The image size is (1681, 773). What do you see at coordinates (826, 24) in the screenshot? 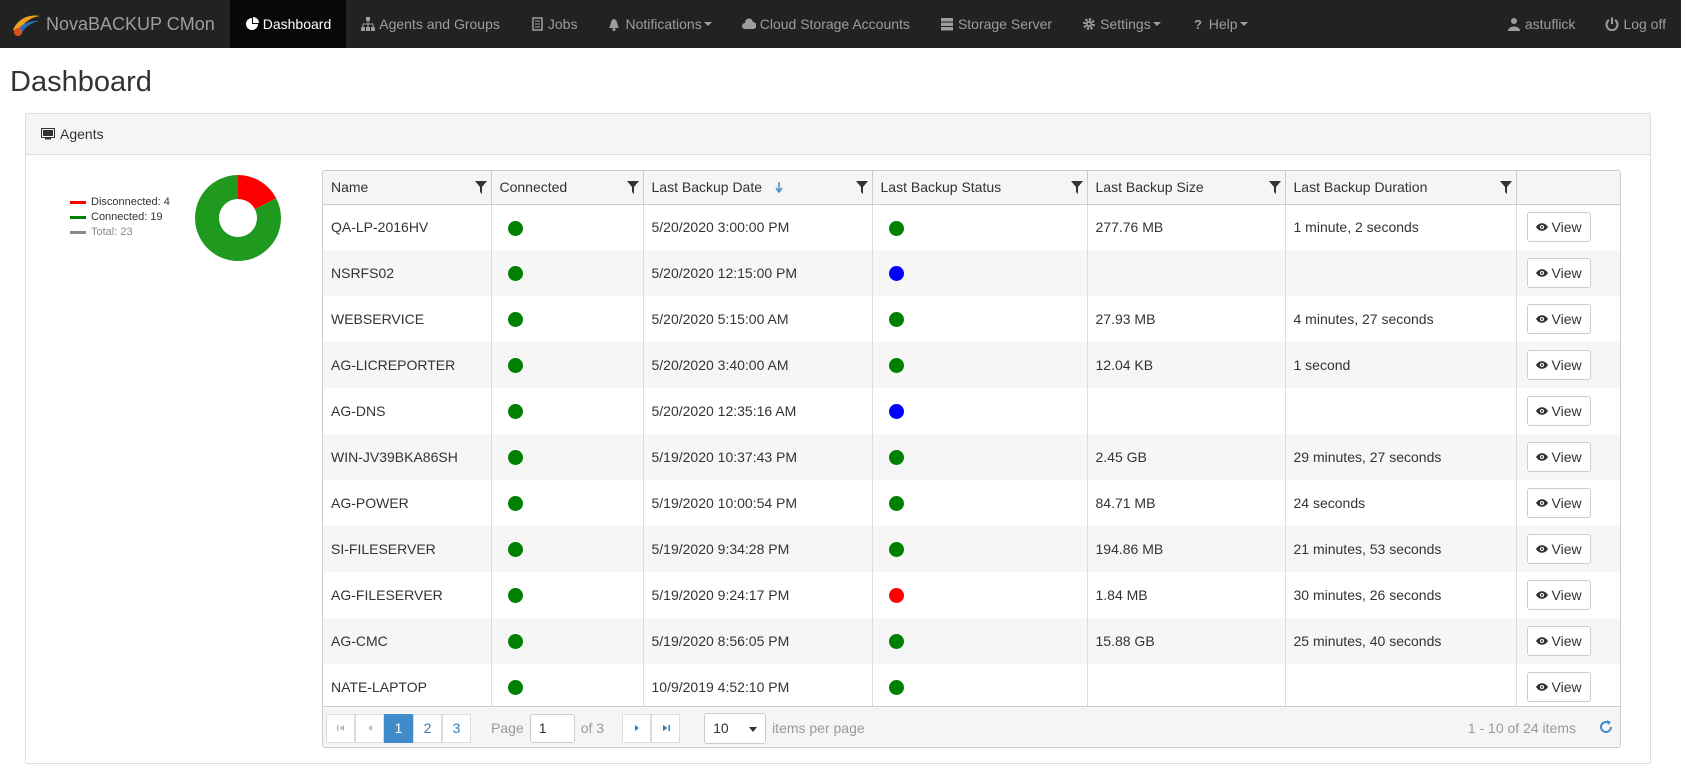
I see `nav-item-cloud-storage-accounts: Cloud Storage Accounts` at bounding box center [826, 24].